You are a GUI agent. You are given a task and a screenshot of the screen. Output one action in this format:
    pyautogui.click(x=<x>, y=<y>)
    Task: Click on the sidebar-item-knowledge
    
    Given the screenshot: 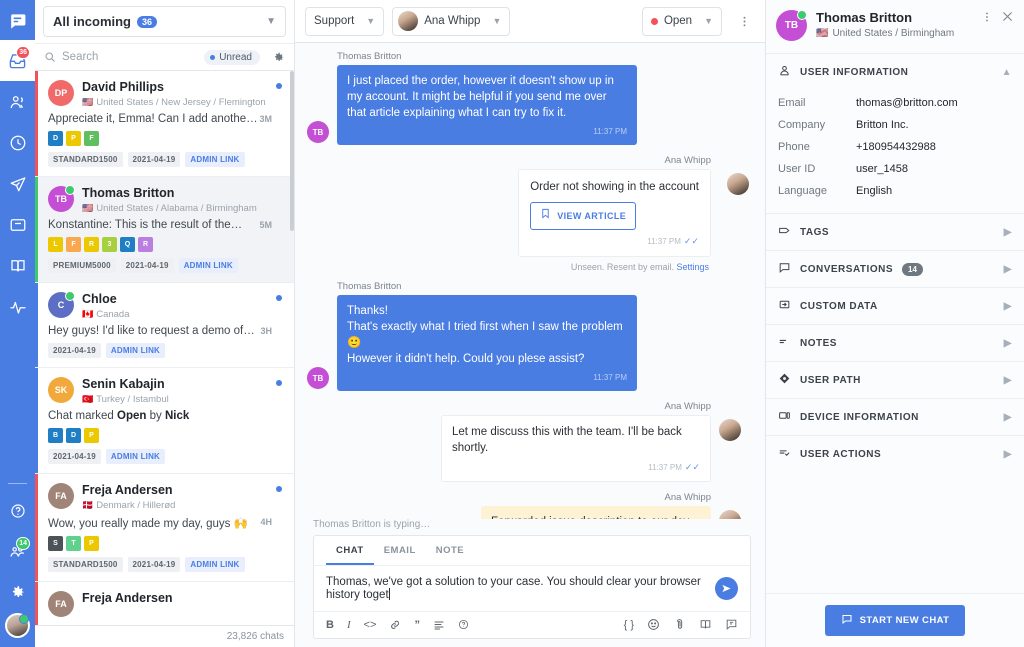 What is the action you would take?
    pyautogui.click(x=17, y=265)
    